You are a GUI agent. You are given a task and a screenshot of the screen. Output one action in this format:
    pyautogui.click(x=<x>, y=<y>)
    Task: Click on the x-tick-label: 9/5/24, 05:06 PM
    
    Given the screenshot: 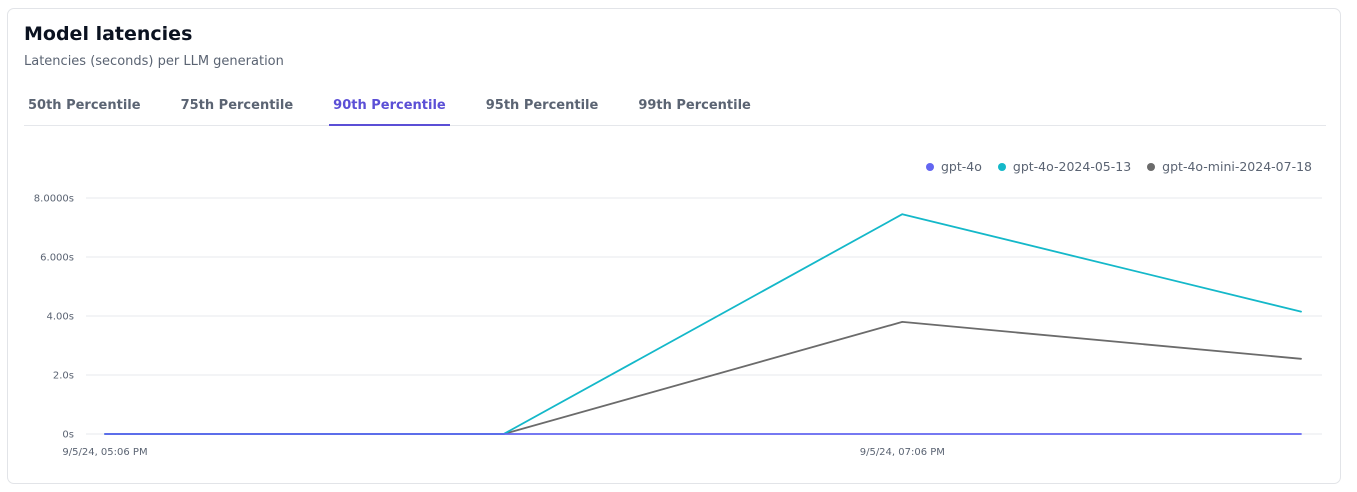 What is the action you would take?
    pyautogui.click(x=104, y=452)
    